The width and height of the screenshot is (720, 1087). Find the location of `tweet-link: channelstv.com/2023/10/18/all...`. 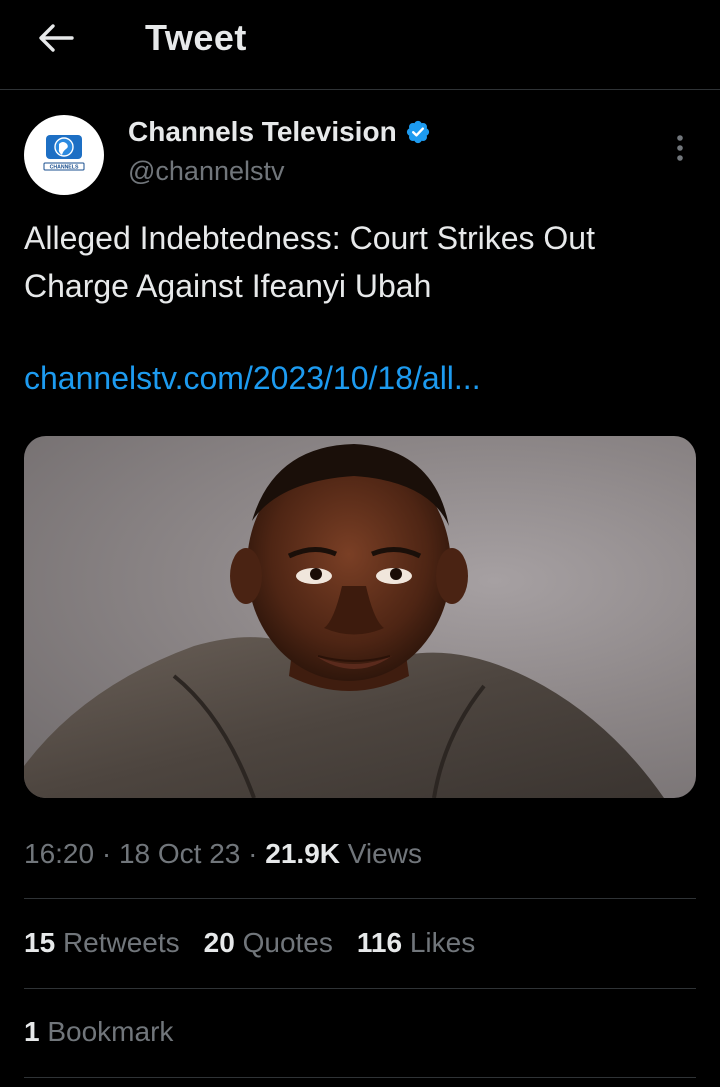

tweet-link: channelstv.com/2023/10/18/all... is located at coordinates (252, 378).